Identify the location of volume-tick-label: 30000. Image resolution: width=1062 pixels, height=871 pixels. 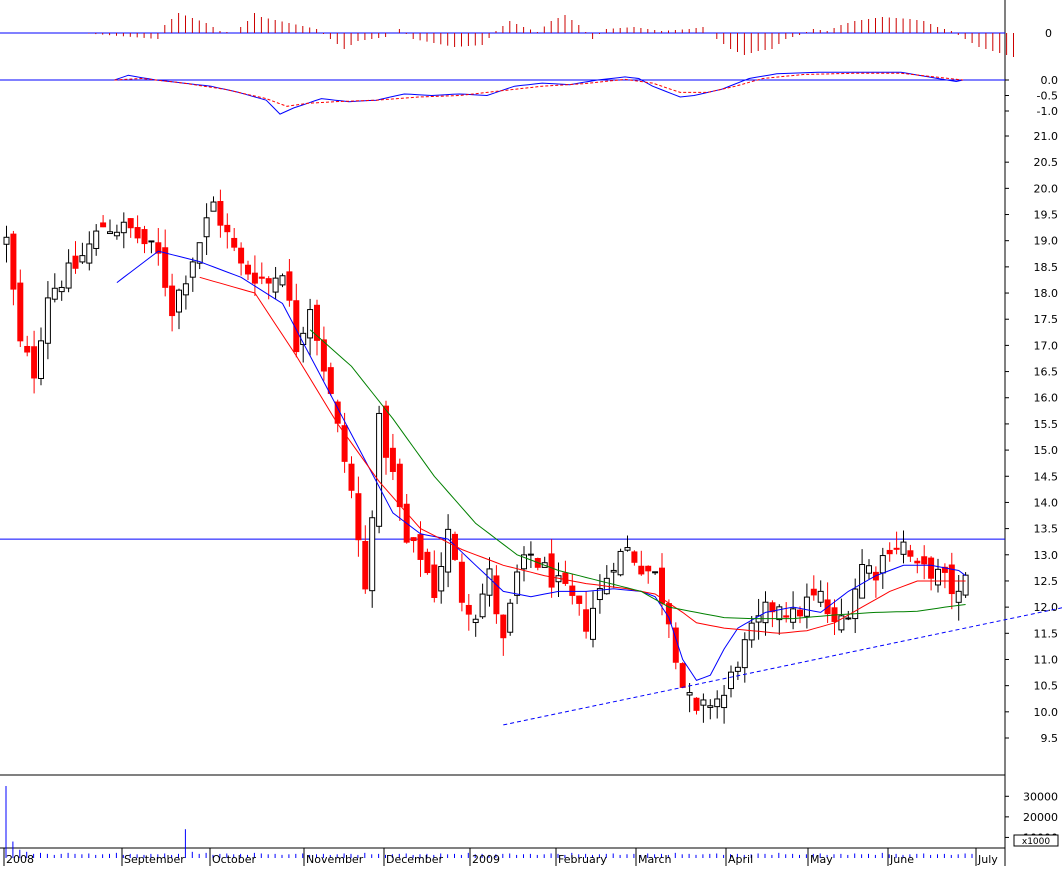
(1040, 796).